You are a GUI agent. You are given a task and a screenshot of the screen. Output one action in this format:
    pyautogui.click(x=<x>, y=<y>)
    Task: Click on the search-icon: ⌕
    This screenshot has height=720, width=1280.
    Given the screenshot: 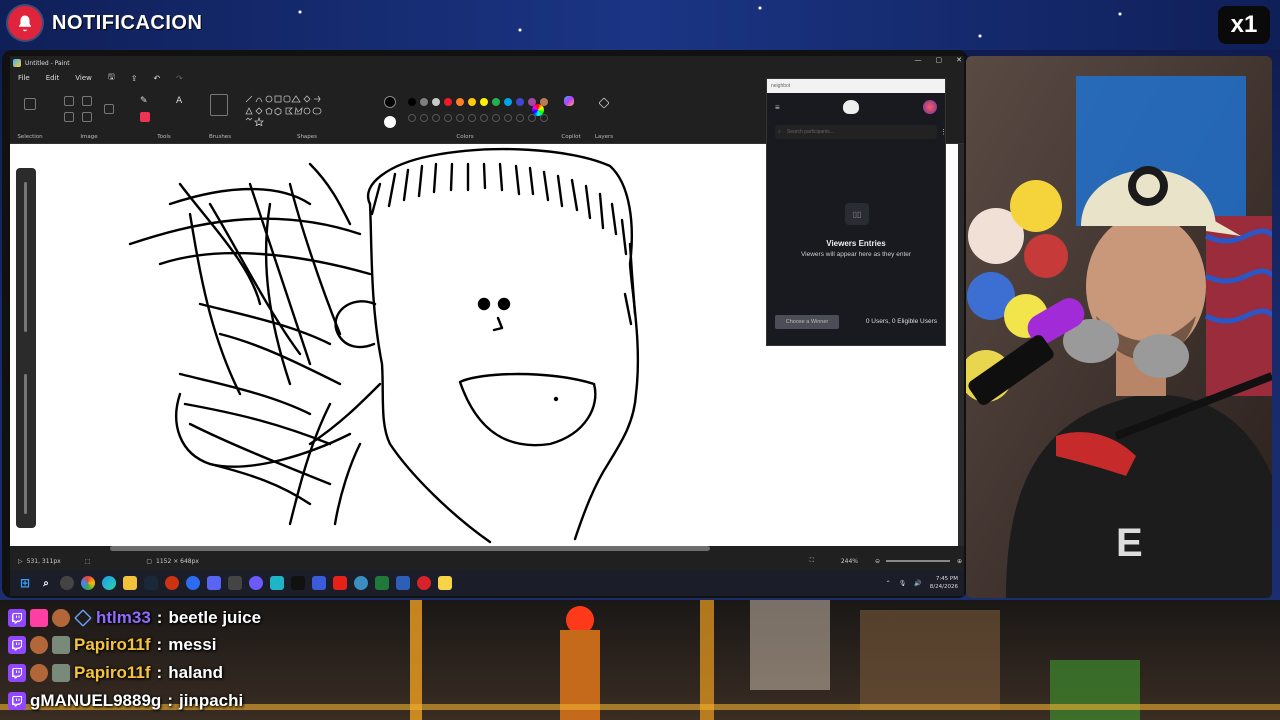 What is the action you would take?
    pyautogui.click(x=46, y=583)
    